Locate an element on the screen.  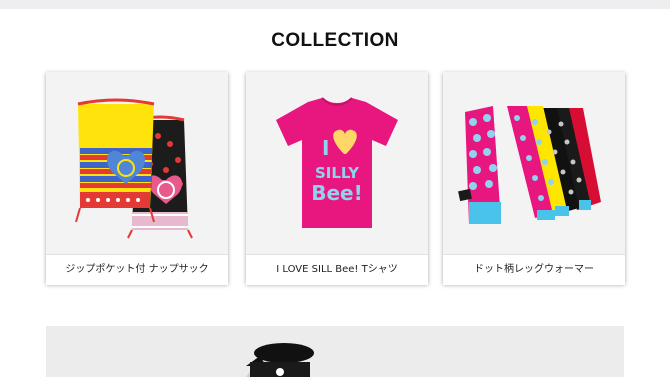
product-image-knapsack is located at coordinates (137, 163).